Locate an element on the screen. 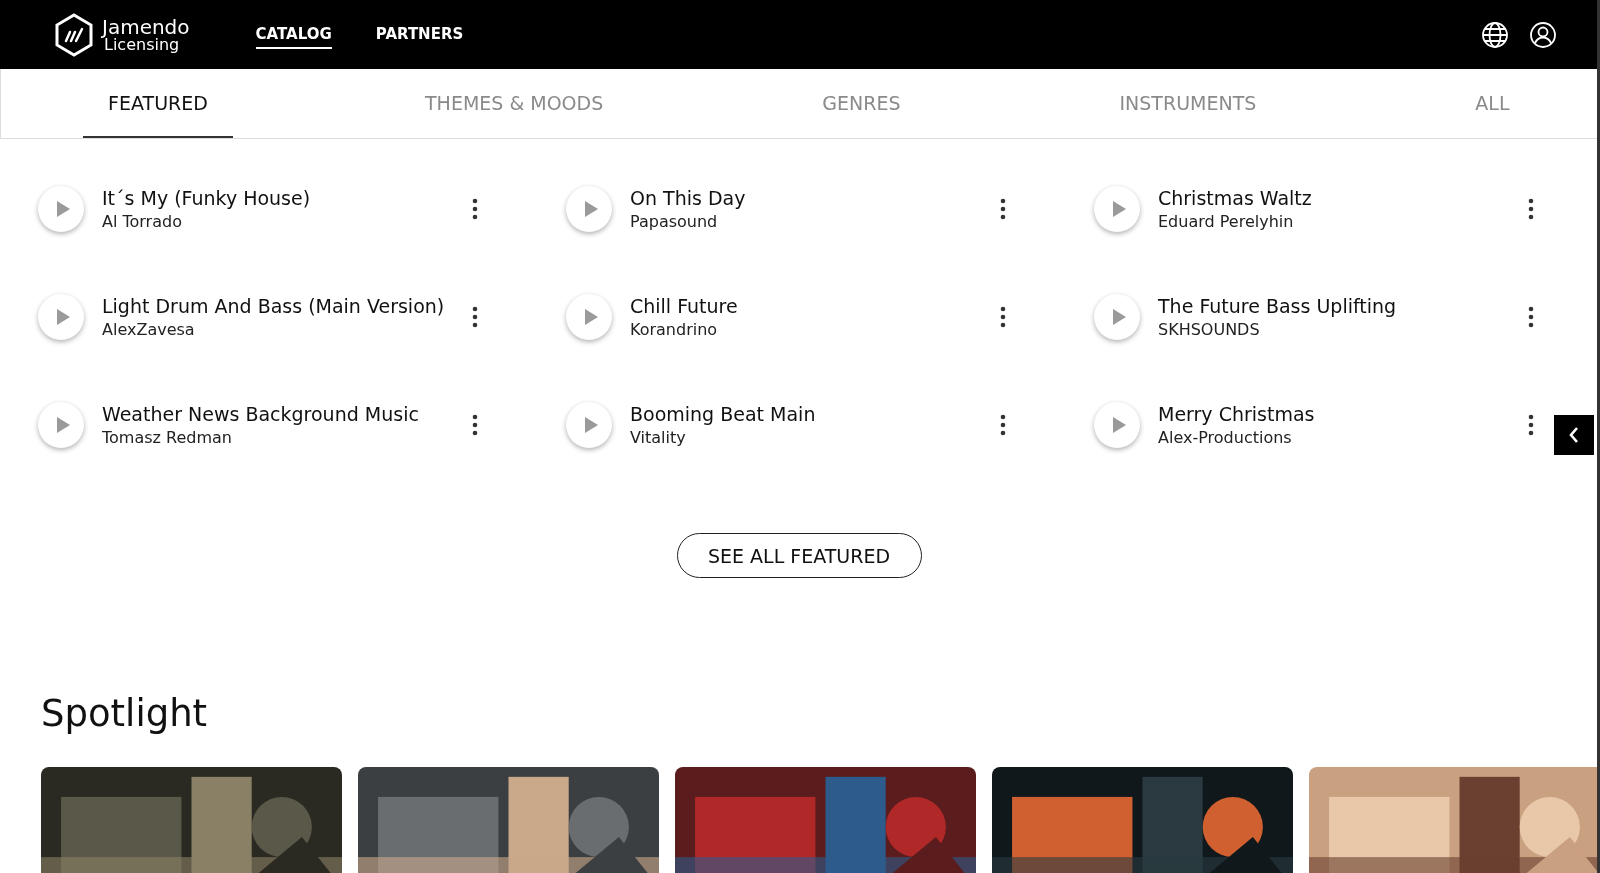  globe-icon is located at coordinates (1495, 34).